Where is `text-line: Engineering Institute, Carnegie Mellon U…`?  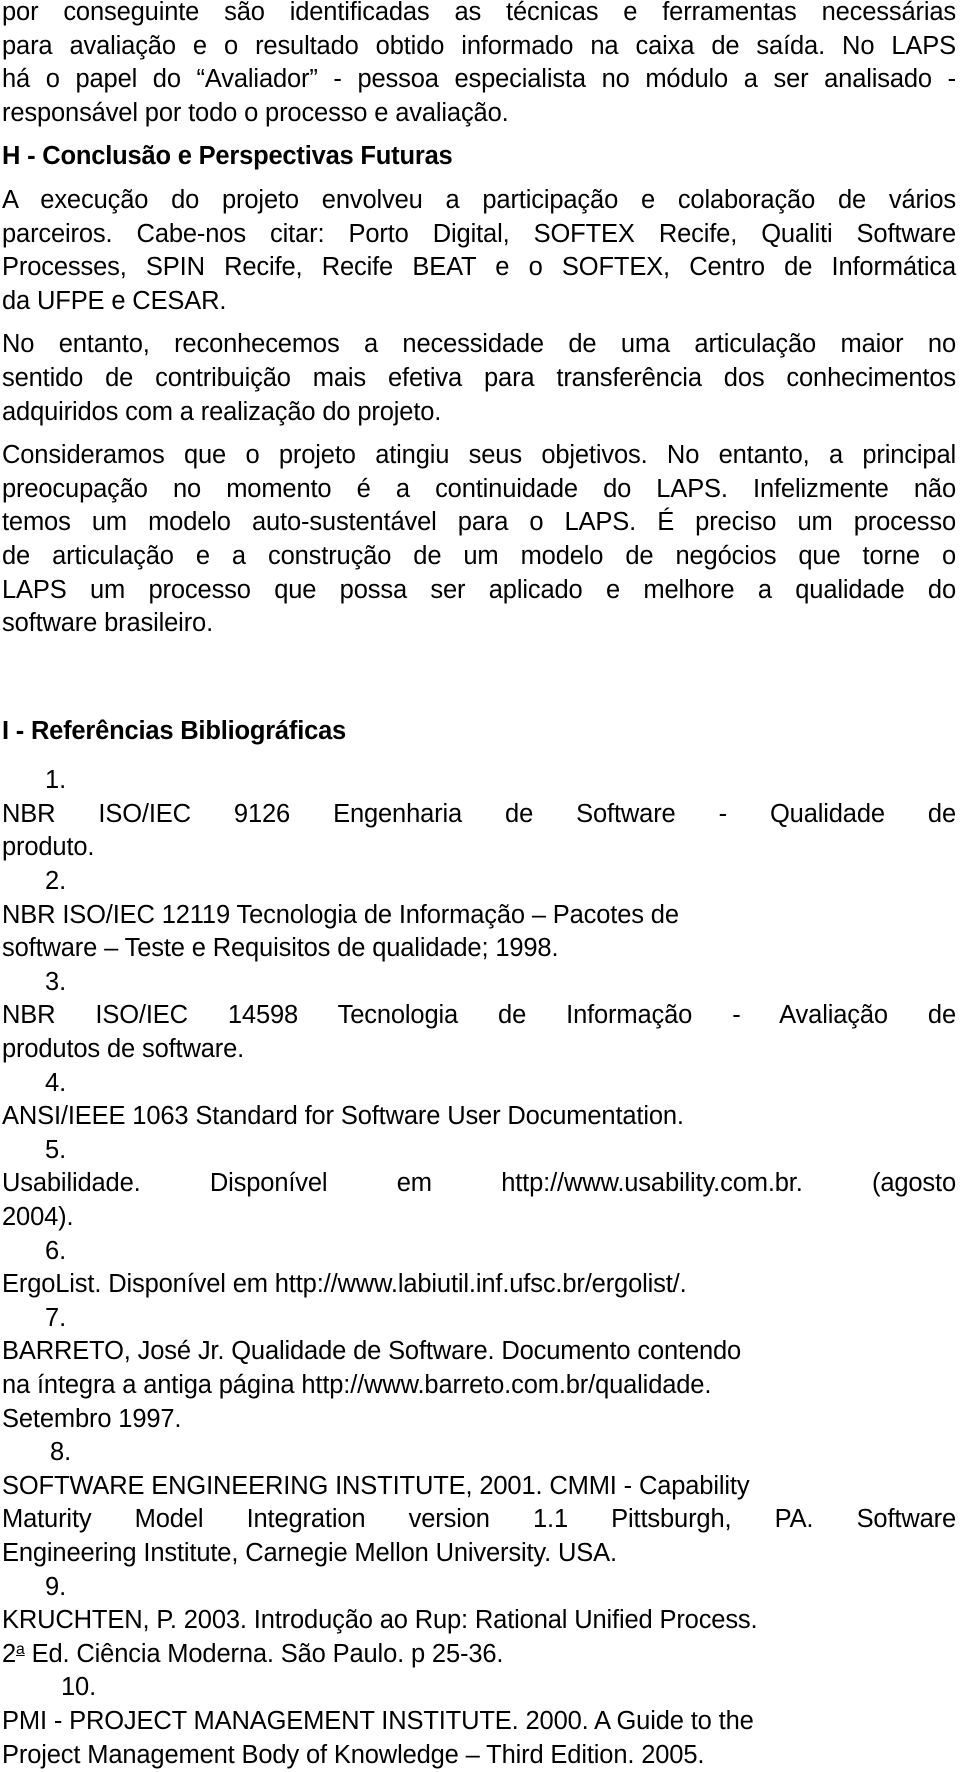
text-line: Engineering Institute, Carnegie Mellon U… is located at coordinates (479, 1554).